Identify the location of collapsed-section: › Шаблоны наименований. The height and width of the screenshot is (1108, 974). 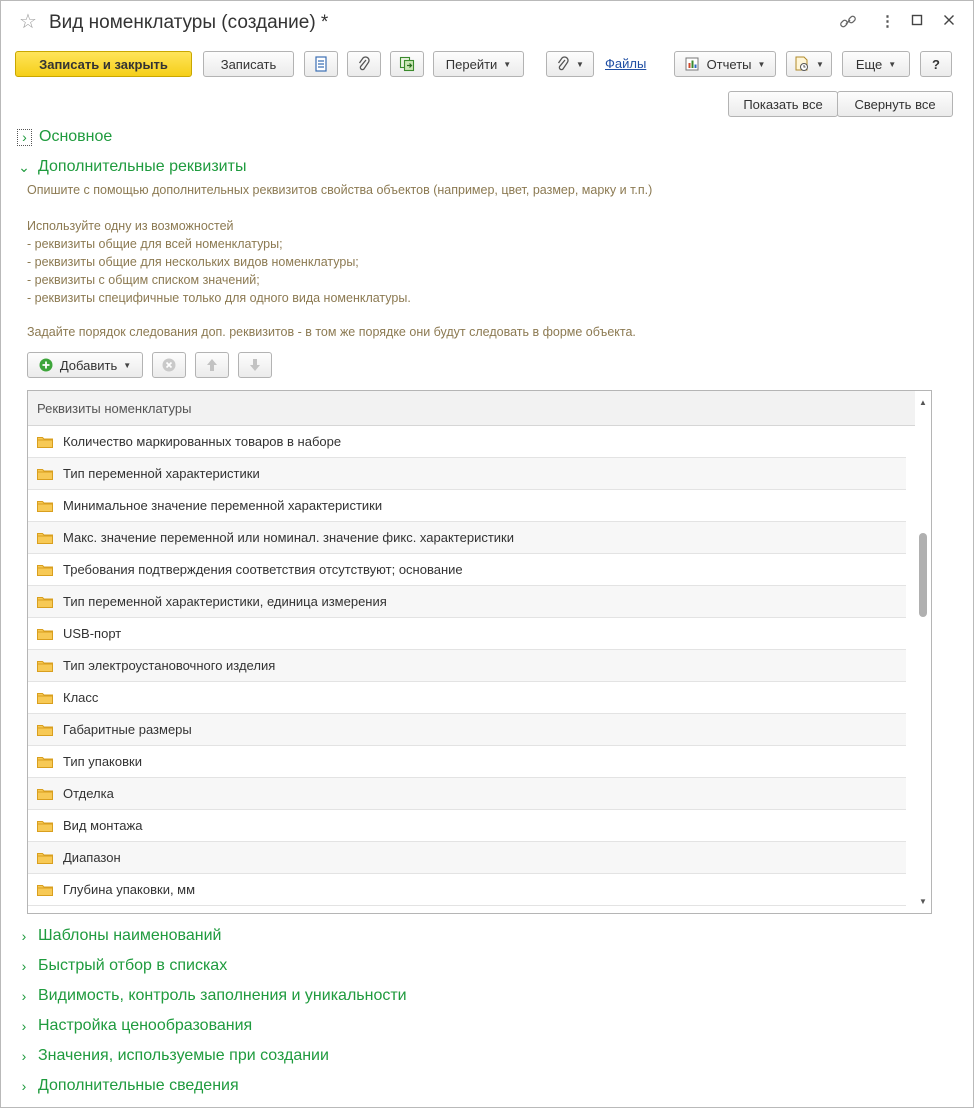
(119, 936).